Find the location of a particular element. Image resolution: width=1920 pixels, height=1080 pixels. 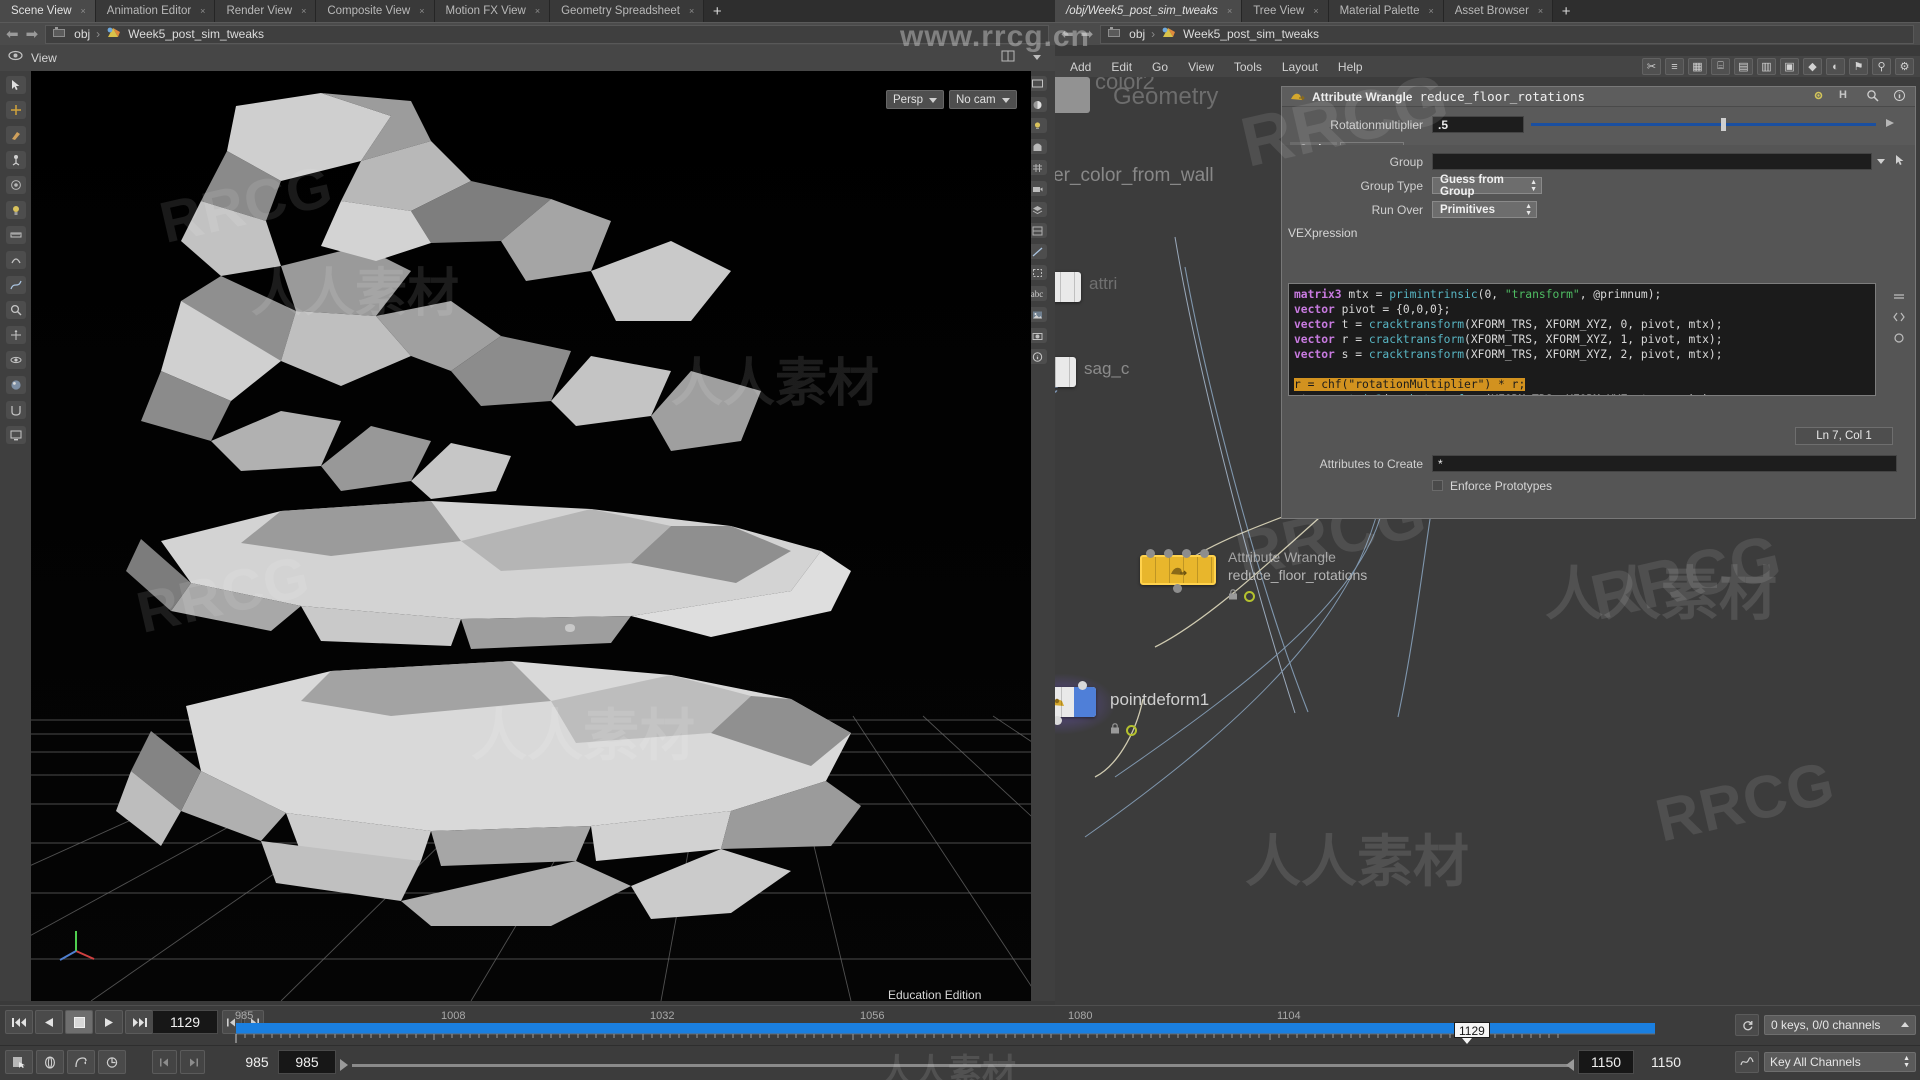

range-slider-left-handle is located at coordinates (344, 1065).